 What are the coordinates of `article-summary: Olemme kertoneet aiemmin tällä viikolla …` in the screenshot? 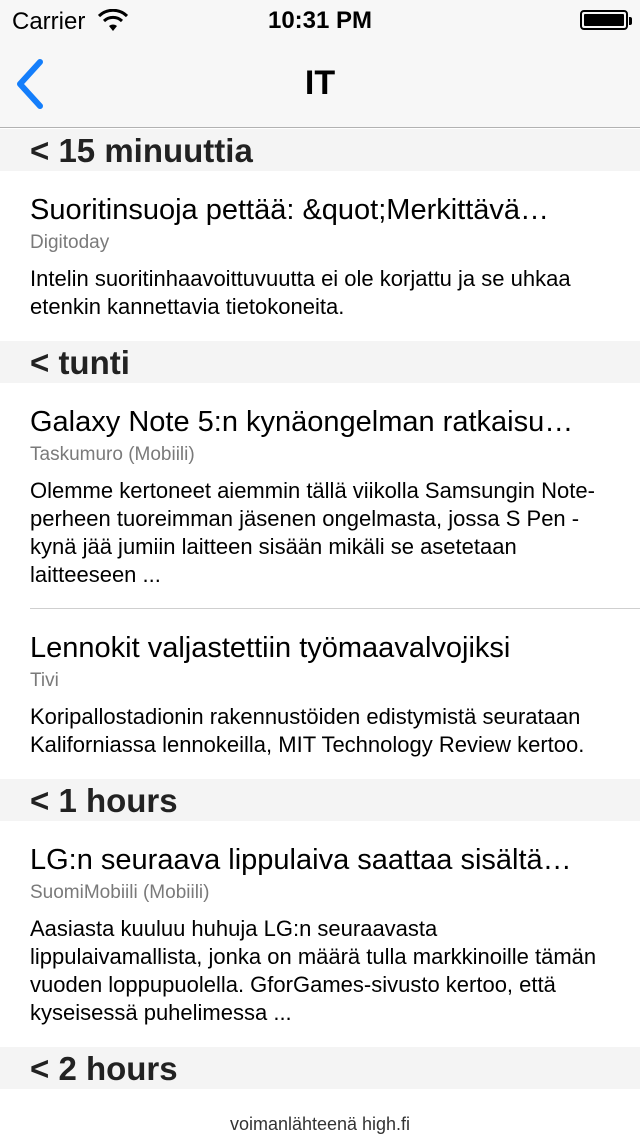 It's located at (312, 532).